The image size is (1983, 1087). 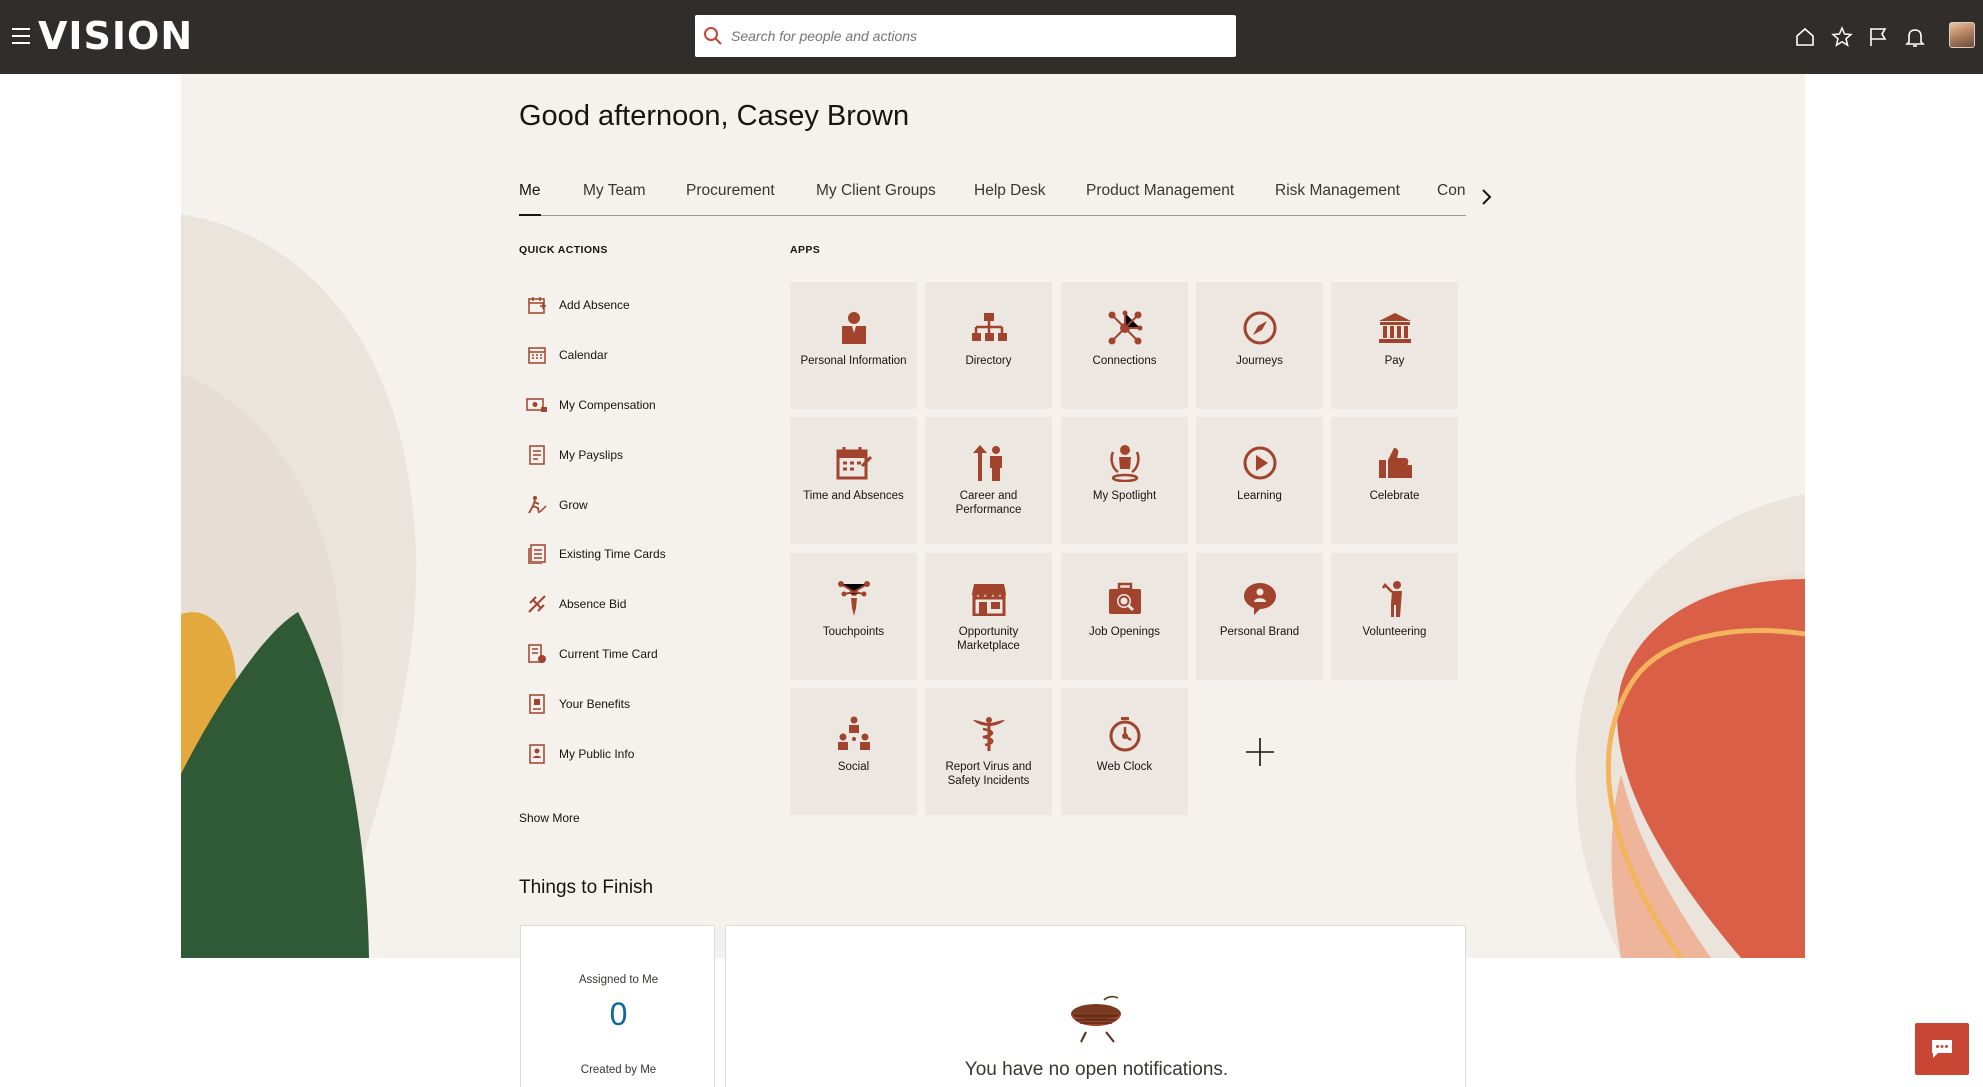 I want to click on app-tile-personal-brand: Personal Brand, so click(x=1259, y=616).